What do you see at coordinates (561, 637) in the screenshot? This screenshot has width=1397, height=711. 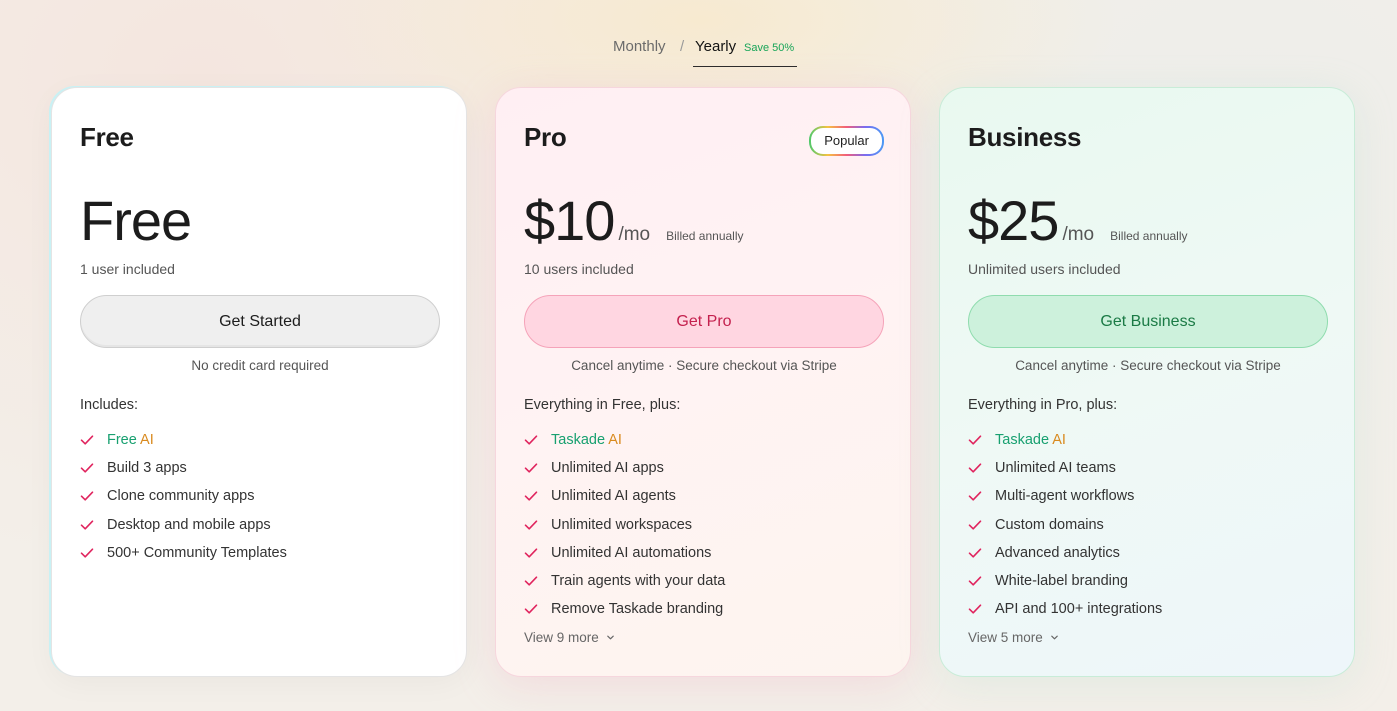 I see `view-more-label: View 9 more` at bounding box center [561, 637].